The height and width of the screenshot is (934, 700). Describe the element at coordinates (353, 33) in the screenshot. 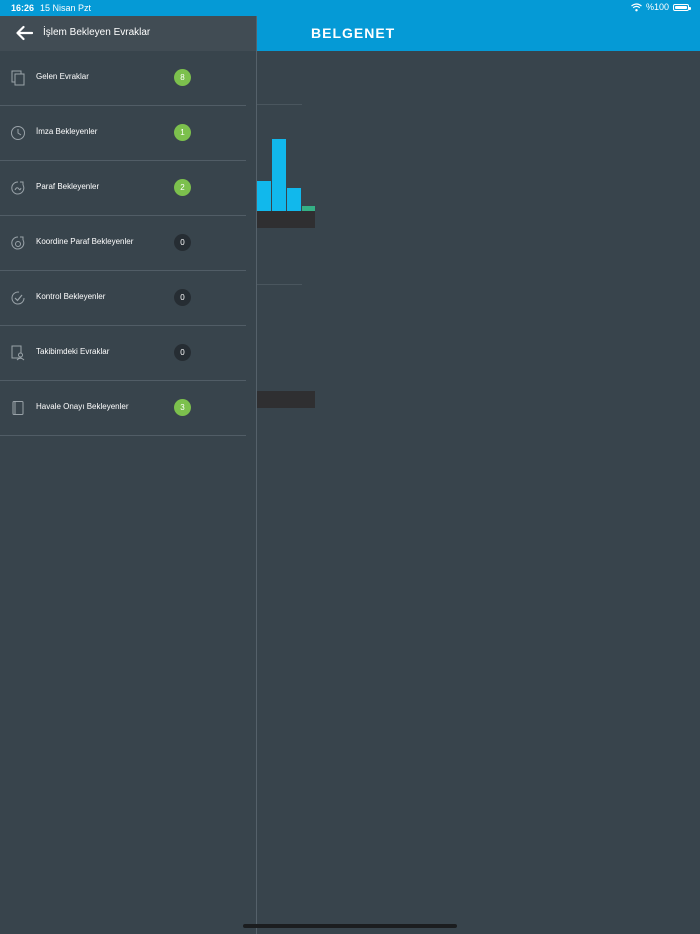

I see `app-title: BELGENET` at that location.